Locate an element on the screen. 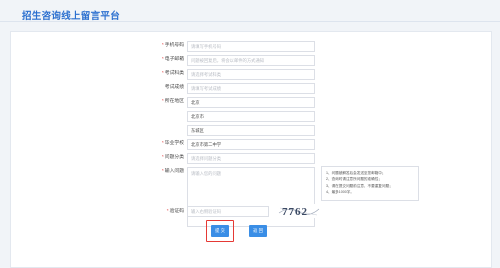 The width and height of the screenshot is (500, 268). title-divider is located at coordinates (250, 21).